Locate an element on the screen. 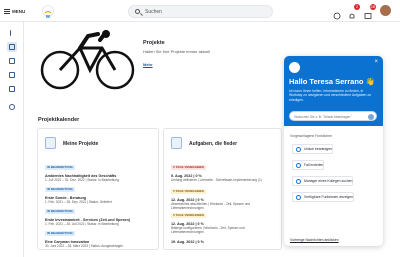  suggestion-button: Verfügbare Funktionen anzeigen is located at coordinates (323, 197).